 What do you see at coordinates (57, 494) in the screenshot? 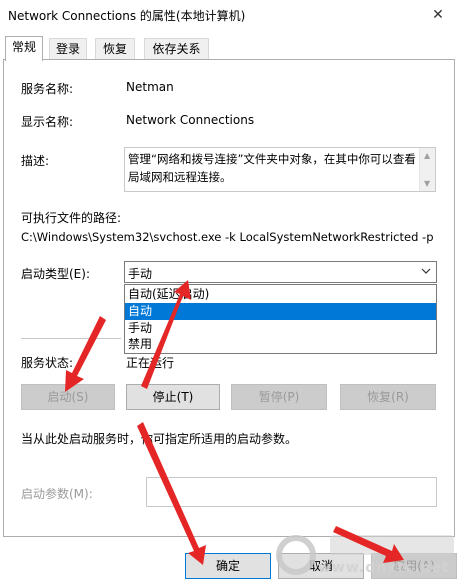
I see `start-params-label: 启动参数(M):` at bounding box center [57, 494].